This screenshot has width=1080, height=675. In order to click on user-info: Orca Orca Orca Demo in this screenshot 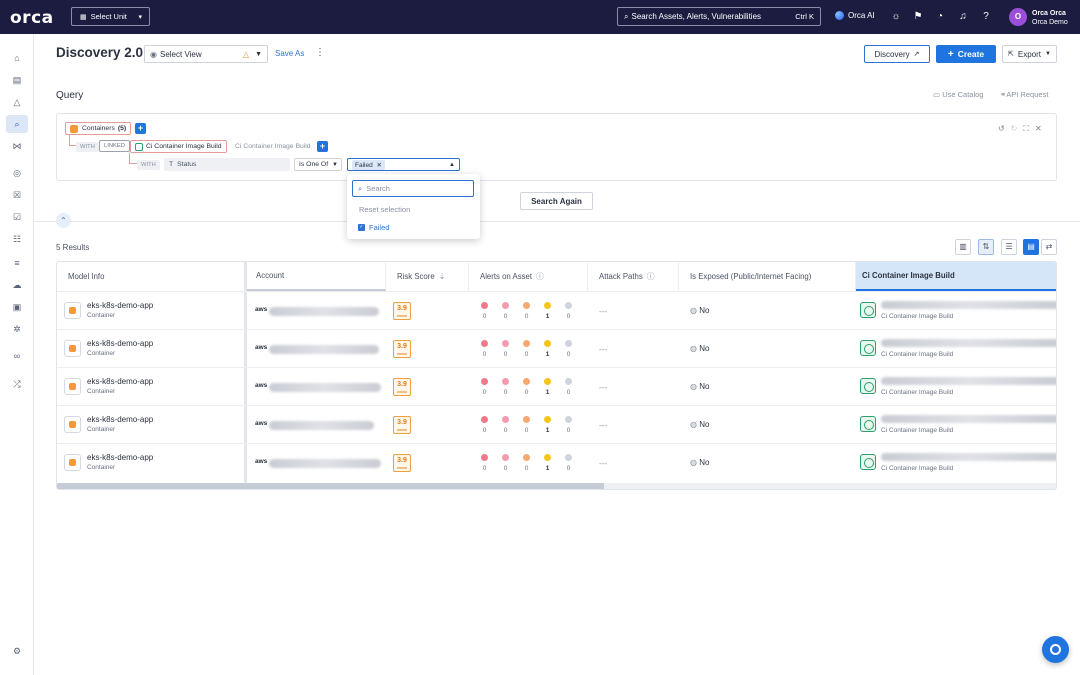, I will do `click(1050, 18)`.